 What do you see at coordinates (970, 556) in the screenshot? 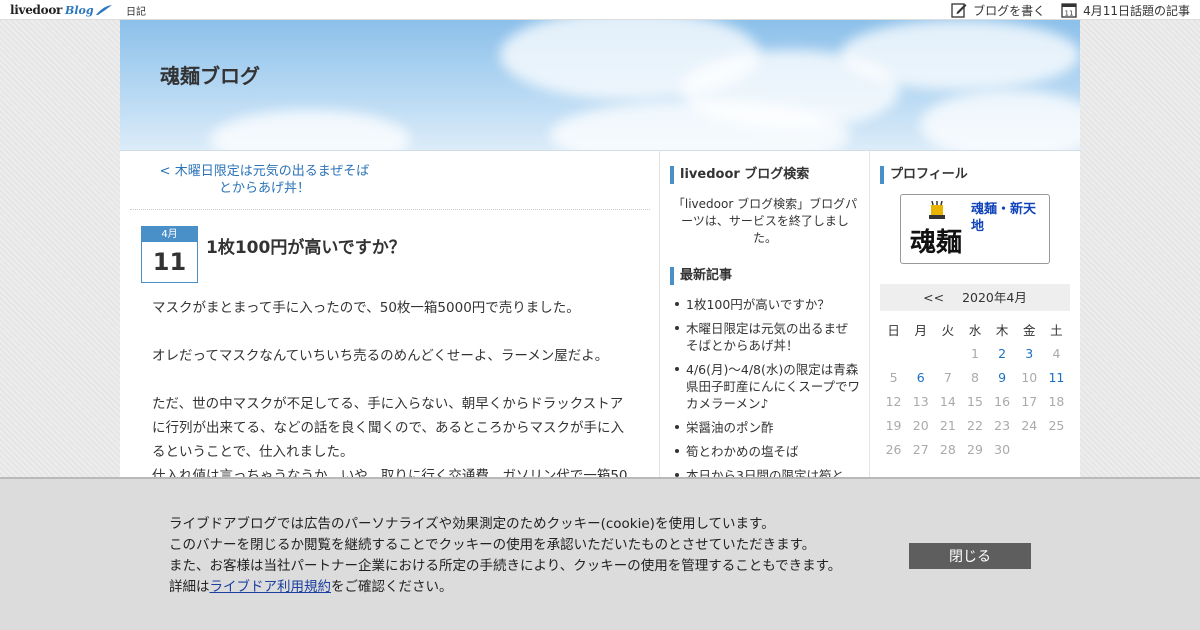
I see `close-banner-button: 閉じる` at bounding box center [970, 556].